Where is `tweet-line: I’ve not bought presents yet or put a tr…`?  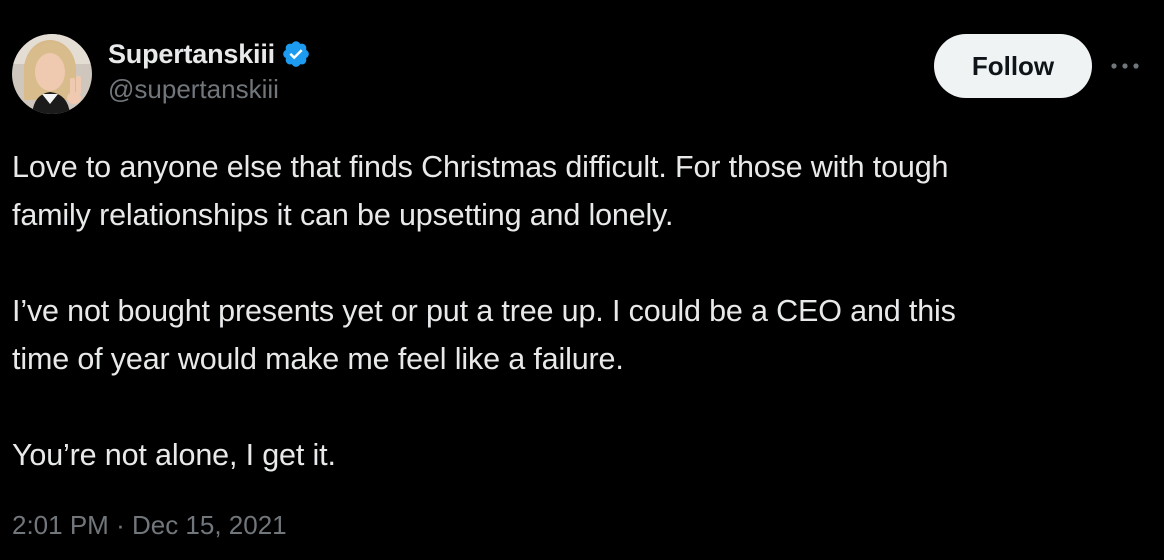 tweet-line: I’ve not bought presents yet or put a tr… is located at coordinates (484, 311).